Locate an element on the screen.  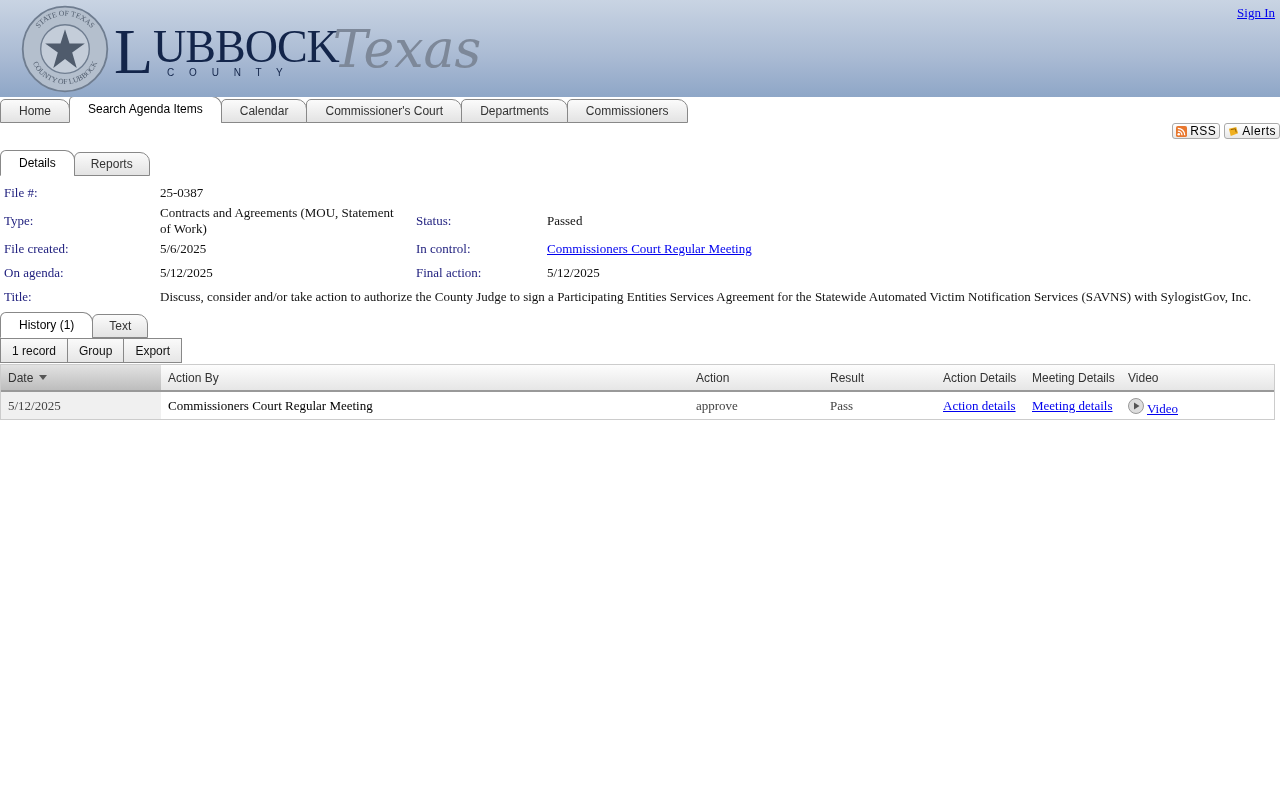
table-cell: approve is located at coordinates (717, 405).